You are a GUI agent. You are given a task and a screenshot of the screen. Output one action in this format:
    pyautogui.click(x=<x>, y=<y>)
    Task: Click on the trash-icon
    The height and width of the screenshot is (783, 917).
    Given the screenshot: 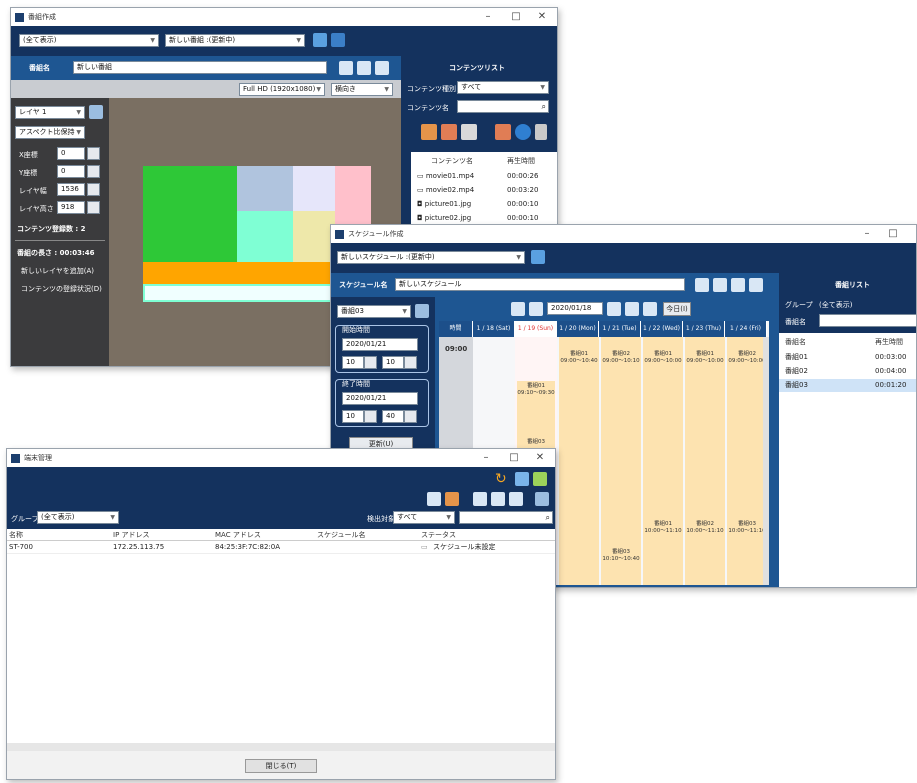 What is the action you would take?
    pyautogui.click(x=541, y=132)
    